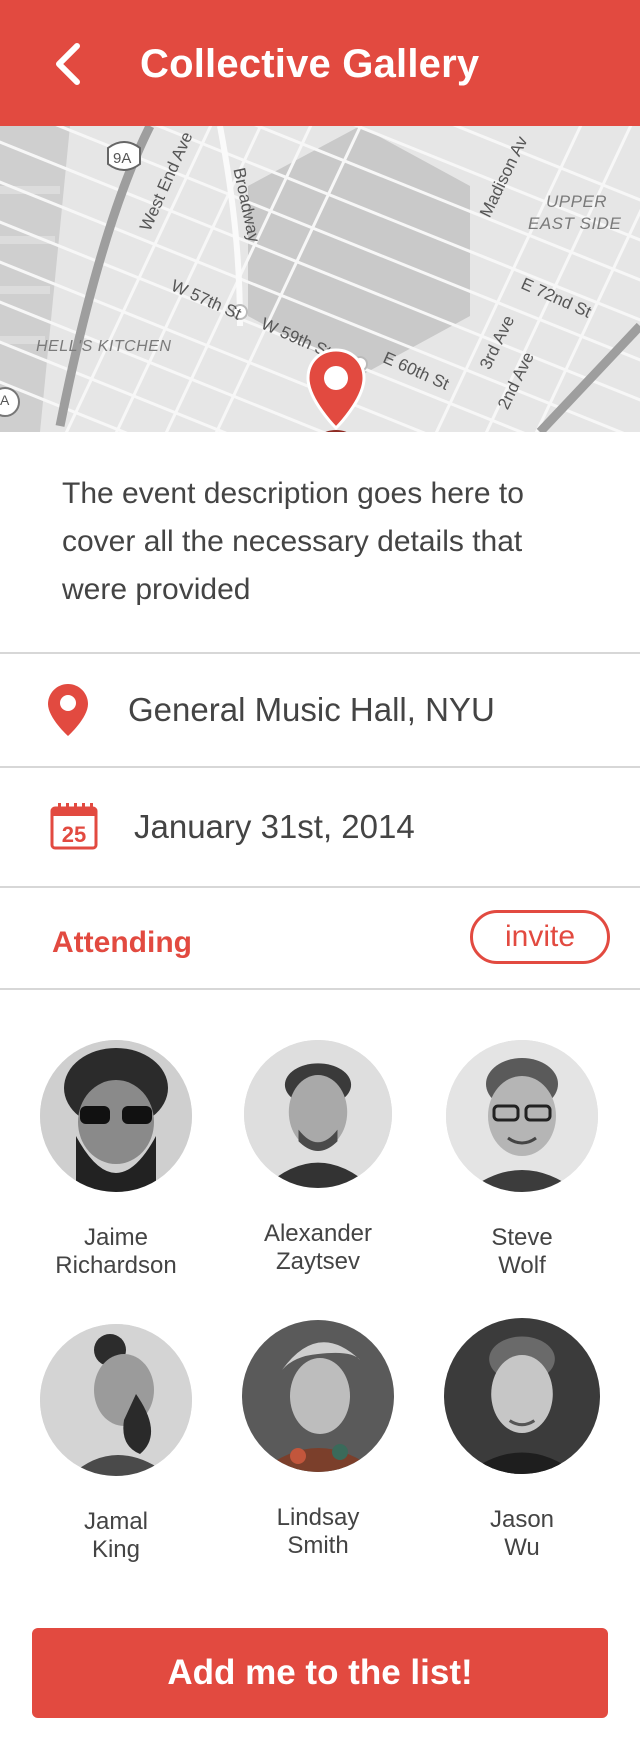  I want to click on attendee-name: Jamal King, so click(116, 1536).